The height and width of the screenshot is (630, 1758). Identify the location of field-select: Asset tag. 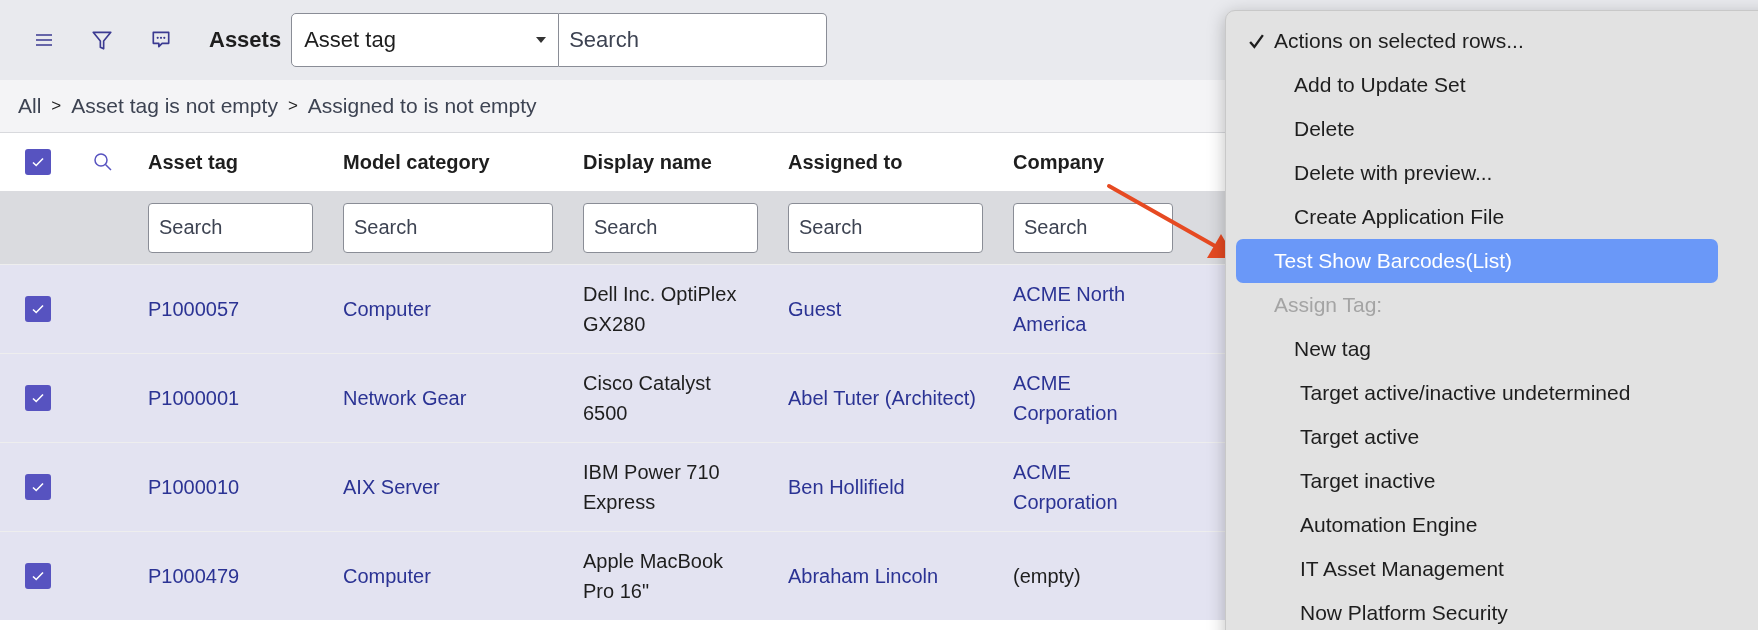
(425, 40).